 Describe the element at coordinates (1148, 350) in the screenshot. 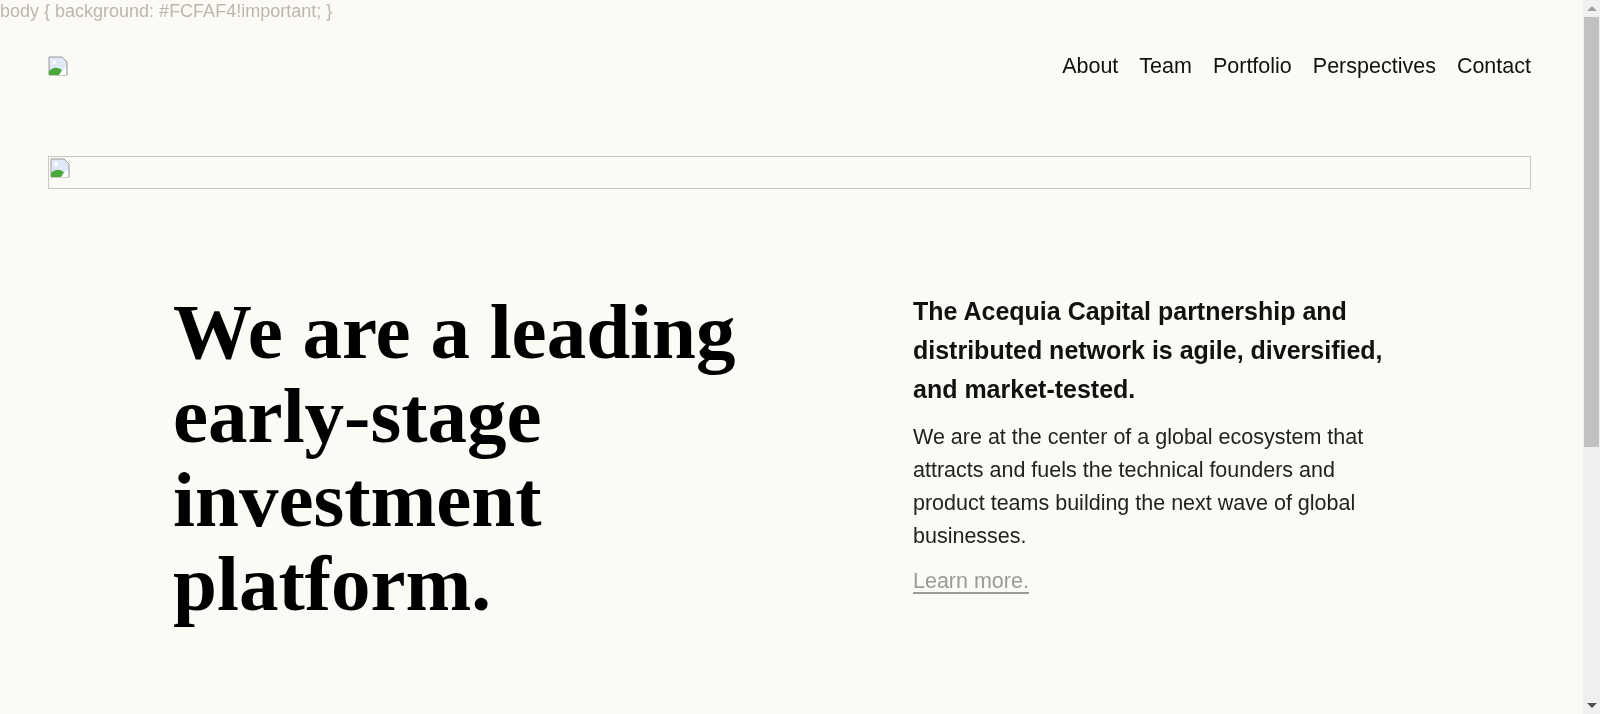

I see `intro-text: The Acequia Capital partnership and distributed network is agile, diversified, and market-tested.` at that location.